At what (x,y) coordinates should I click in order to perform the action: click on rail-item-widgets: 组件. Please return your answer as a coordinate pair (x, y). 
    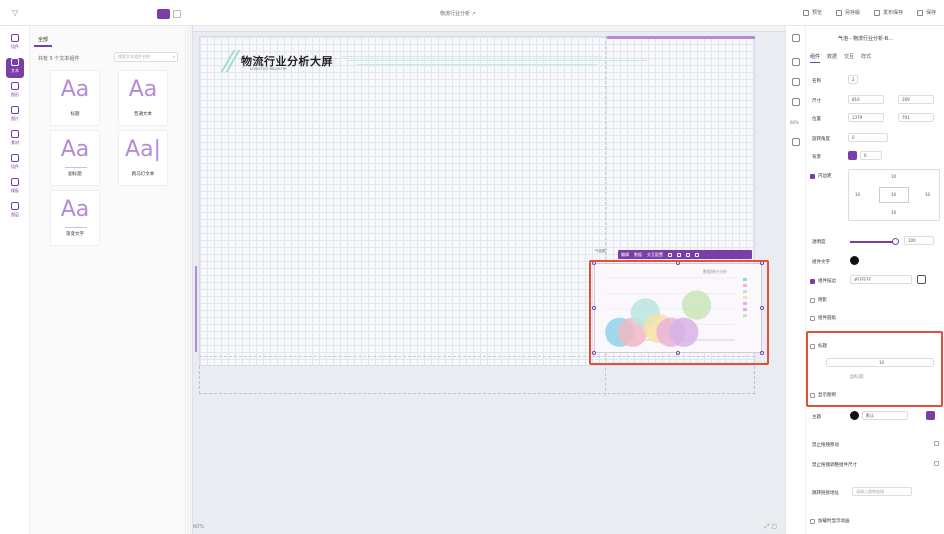
    Looking at the image, I should click on (15, 164).